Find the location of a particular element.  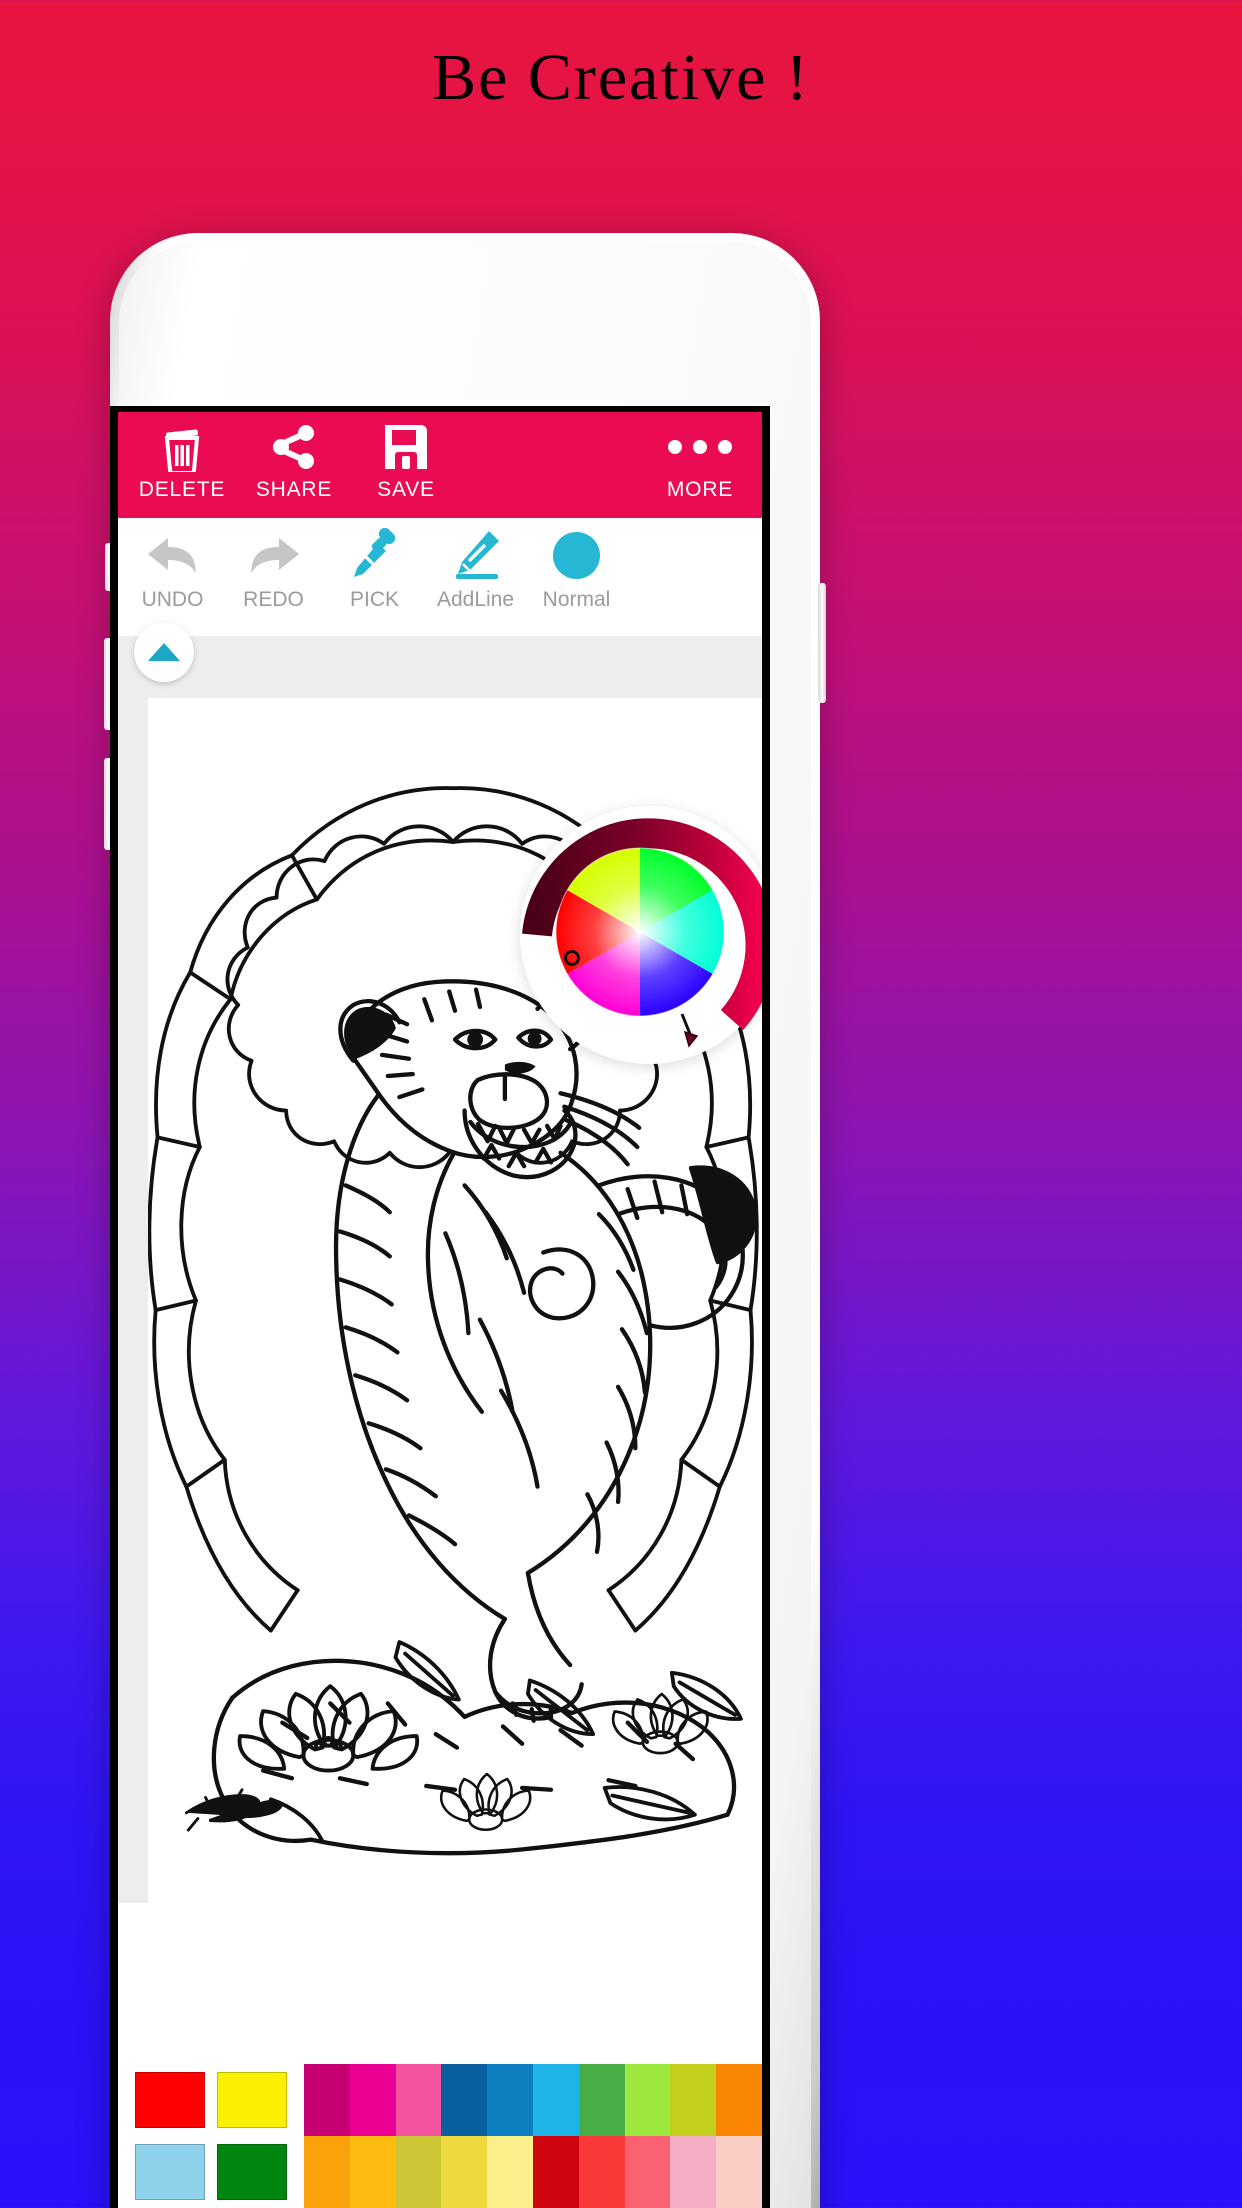

color-wheel-picker is located at coordinates (641, 935).